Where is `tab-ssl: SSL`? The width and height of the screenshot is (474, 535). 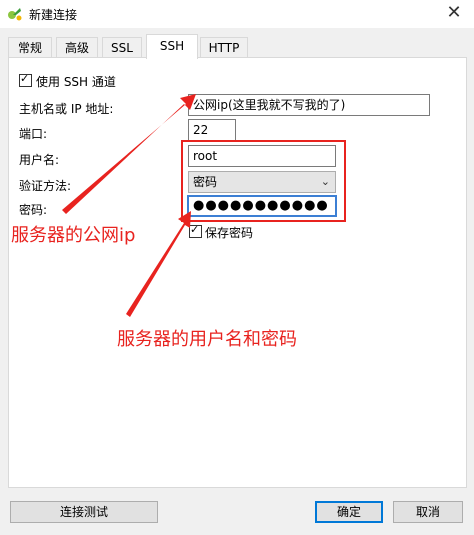
tab-ssl: SSL is located at coordinates (122, 47).